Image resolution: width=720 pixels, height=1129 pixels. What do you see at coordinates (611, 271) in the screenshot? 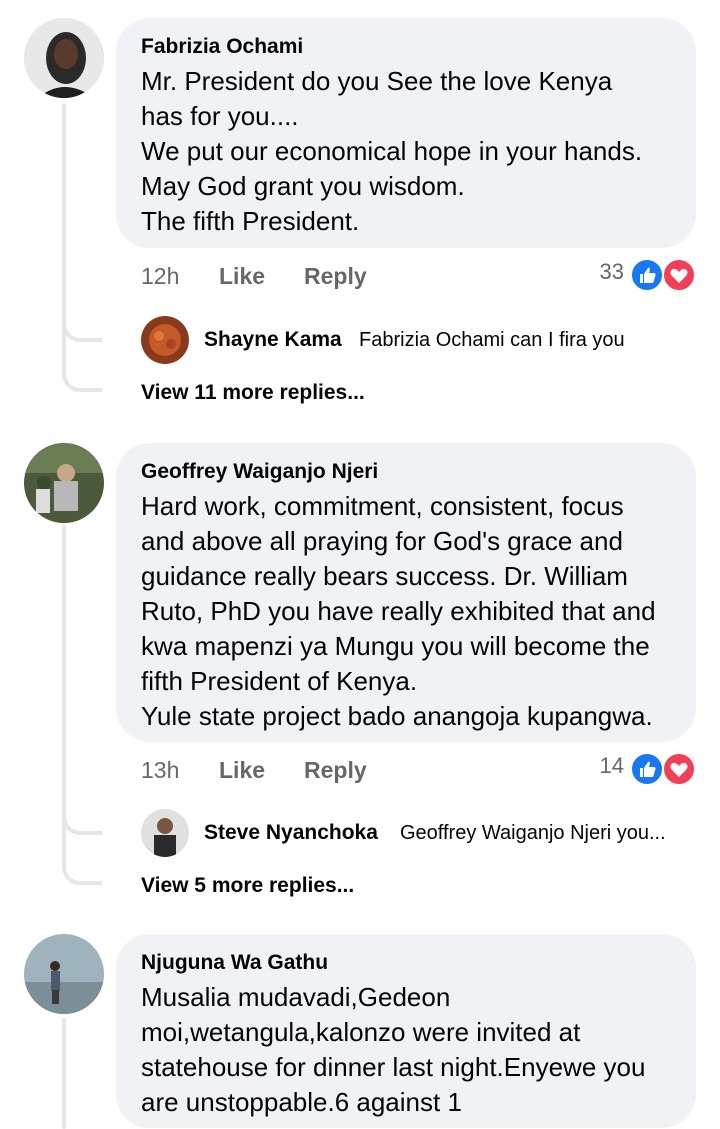
I see `reaction-count: 33` at bounding box center [611, 271].